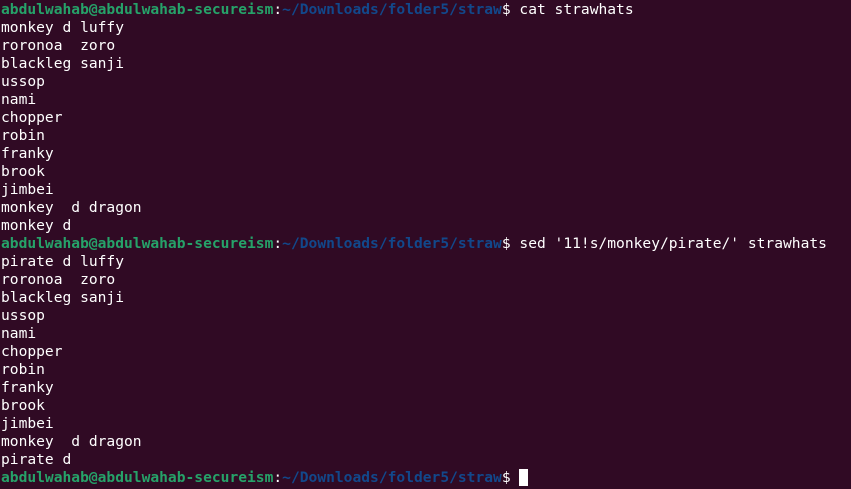 This screenshot has height=489, width=851. Describe the element at coordinates (524, 477) in the screenshot. I see `text-cursor` at that location.